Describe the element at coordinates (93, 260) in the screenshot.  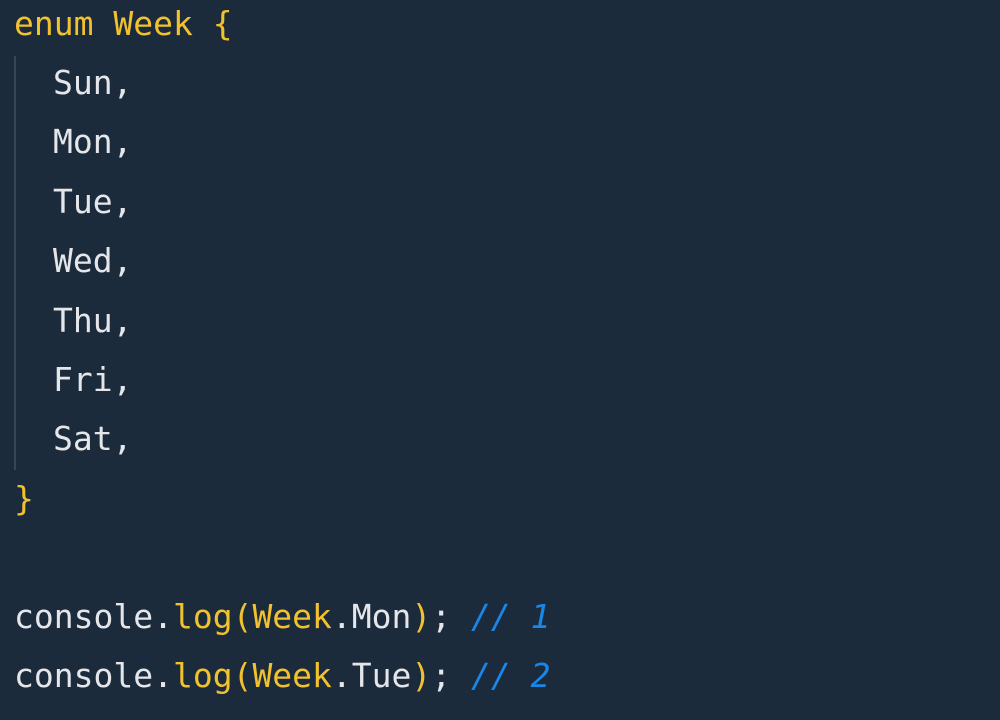
I see `enum-member-wed: Wed,` at that location.